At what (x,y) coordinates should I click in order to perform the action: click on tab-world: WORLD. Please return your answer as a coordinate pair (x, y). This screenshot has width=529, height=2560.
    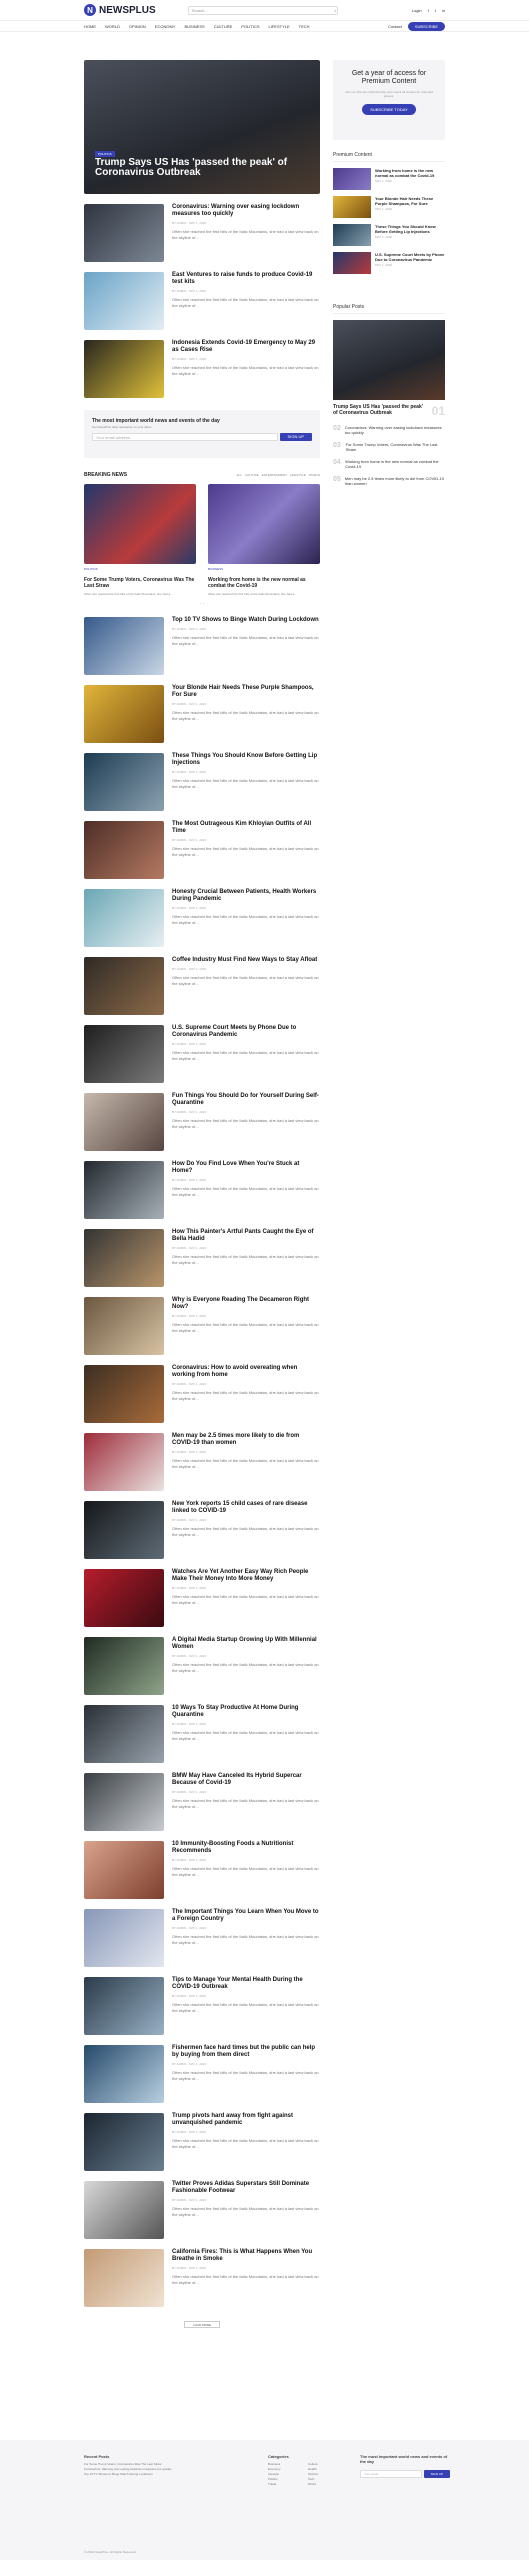
    Looking at the image, I should click on (314, 475).